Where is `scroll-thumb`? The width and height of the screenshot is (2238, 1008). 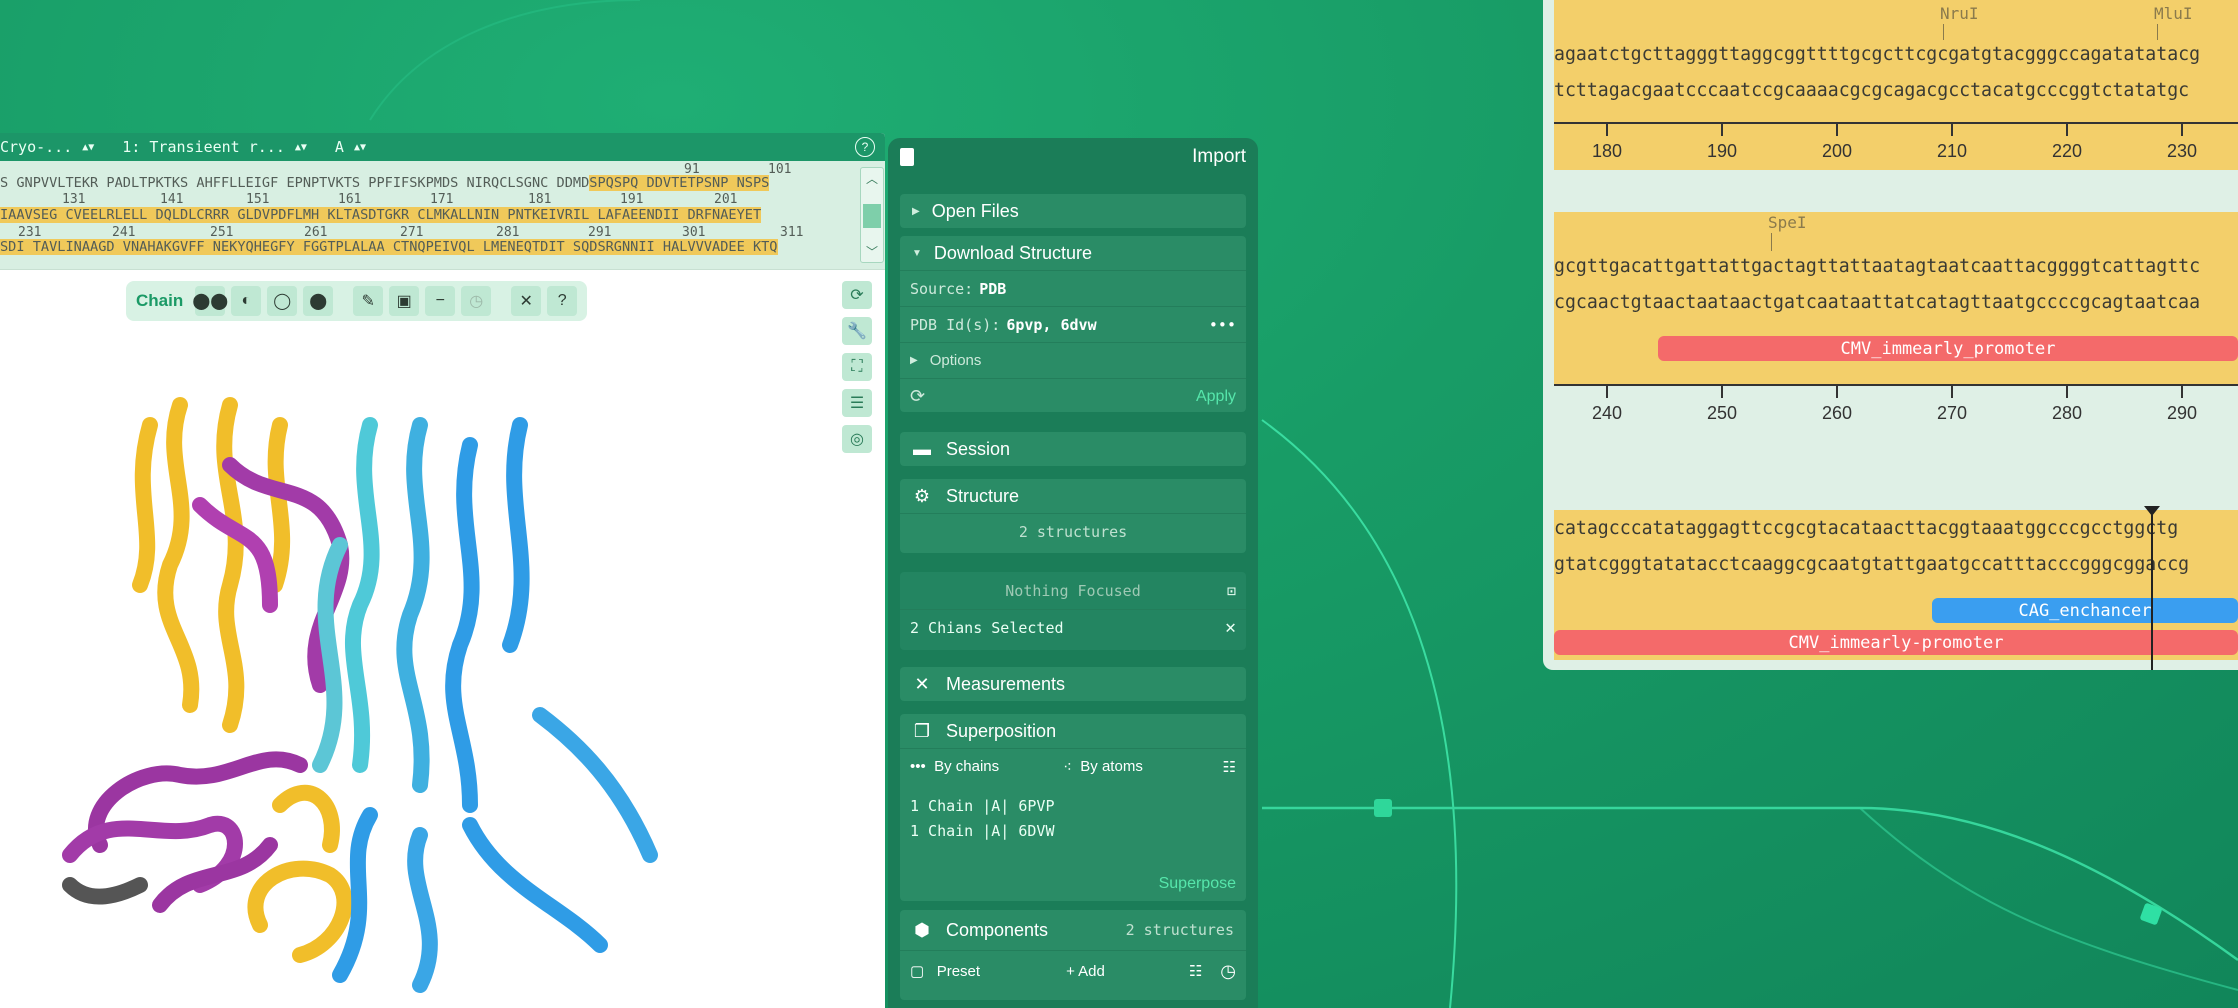 scroll-thumb is located at coordinates (872, 216).